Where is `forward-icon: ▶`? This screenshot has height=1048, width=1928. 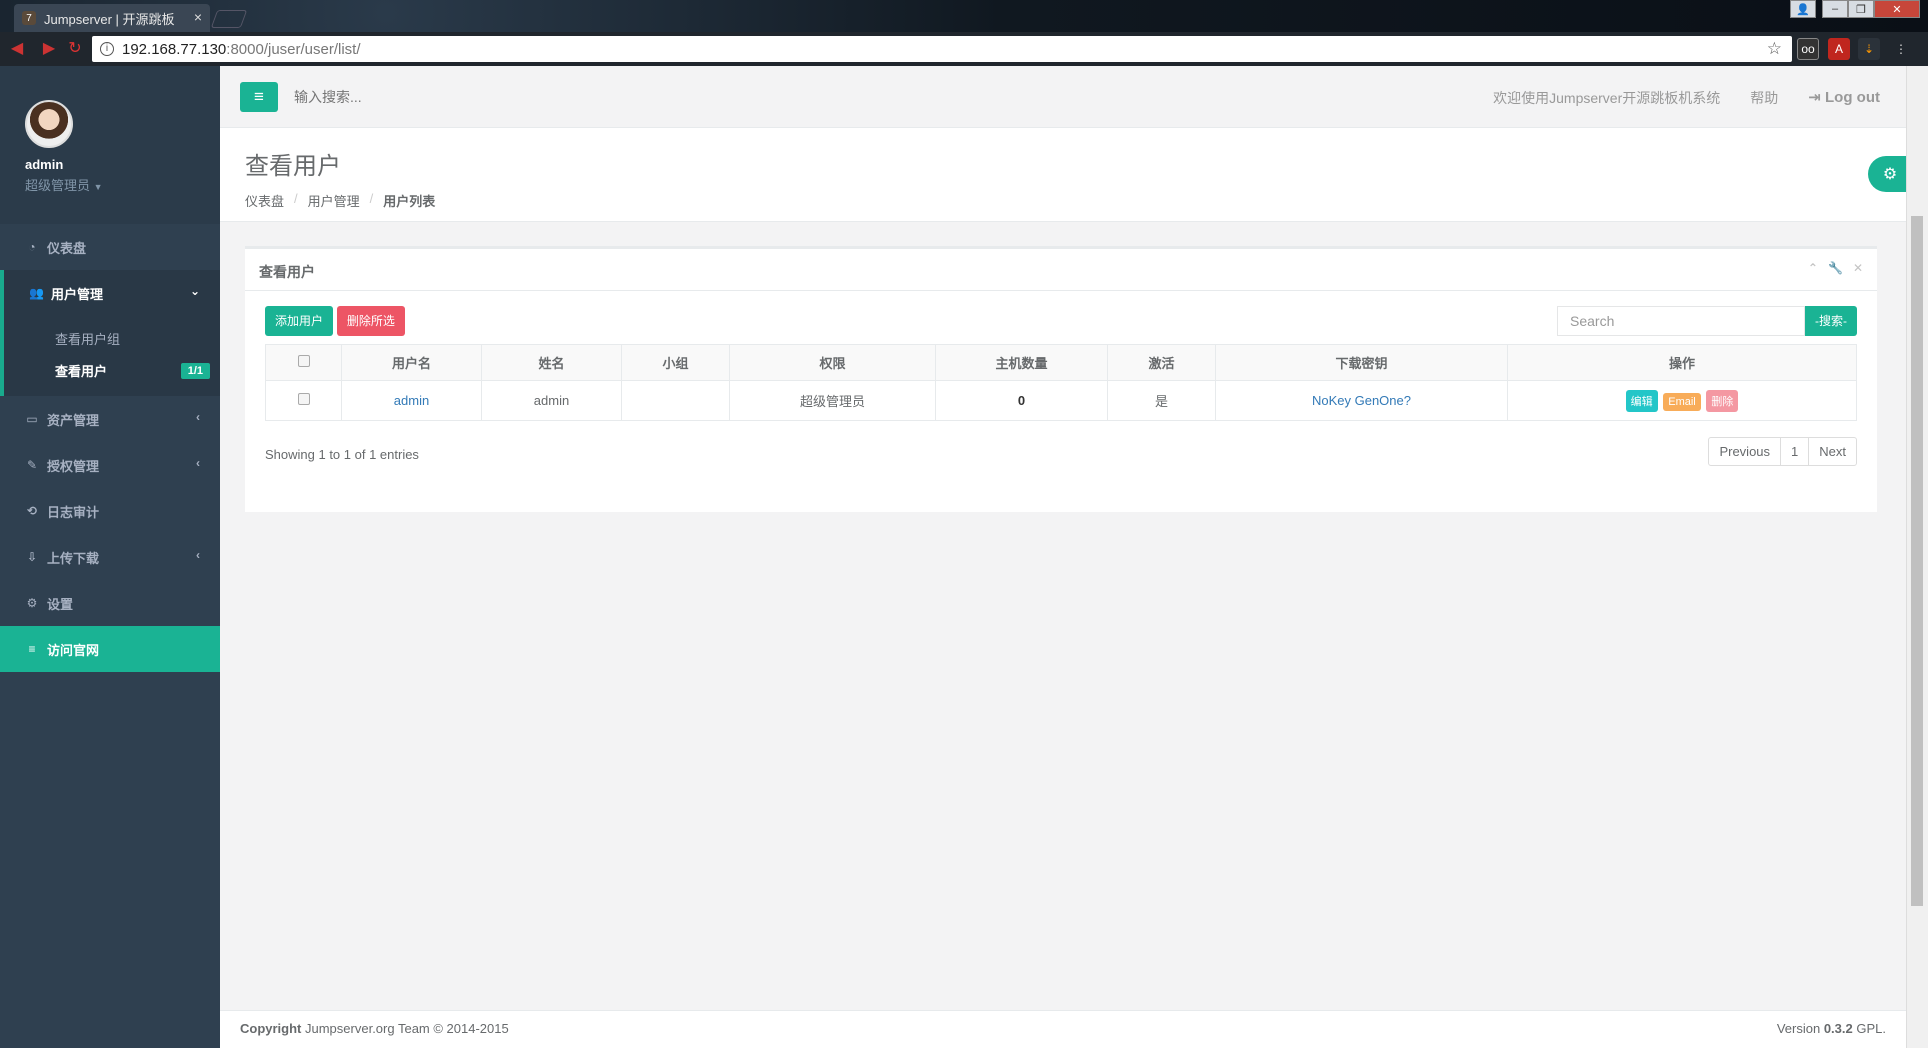 forward-icon: ▶ is located at coordinates (49, 49).